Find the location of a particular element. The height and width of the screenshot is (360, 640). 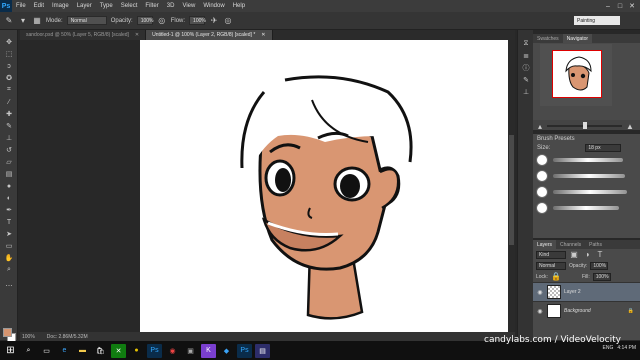

store-icon: 🛍 is located at coordinates (100, 351).